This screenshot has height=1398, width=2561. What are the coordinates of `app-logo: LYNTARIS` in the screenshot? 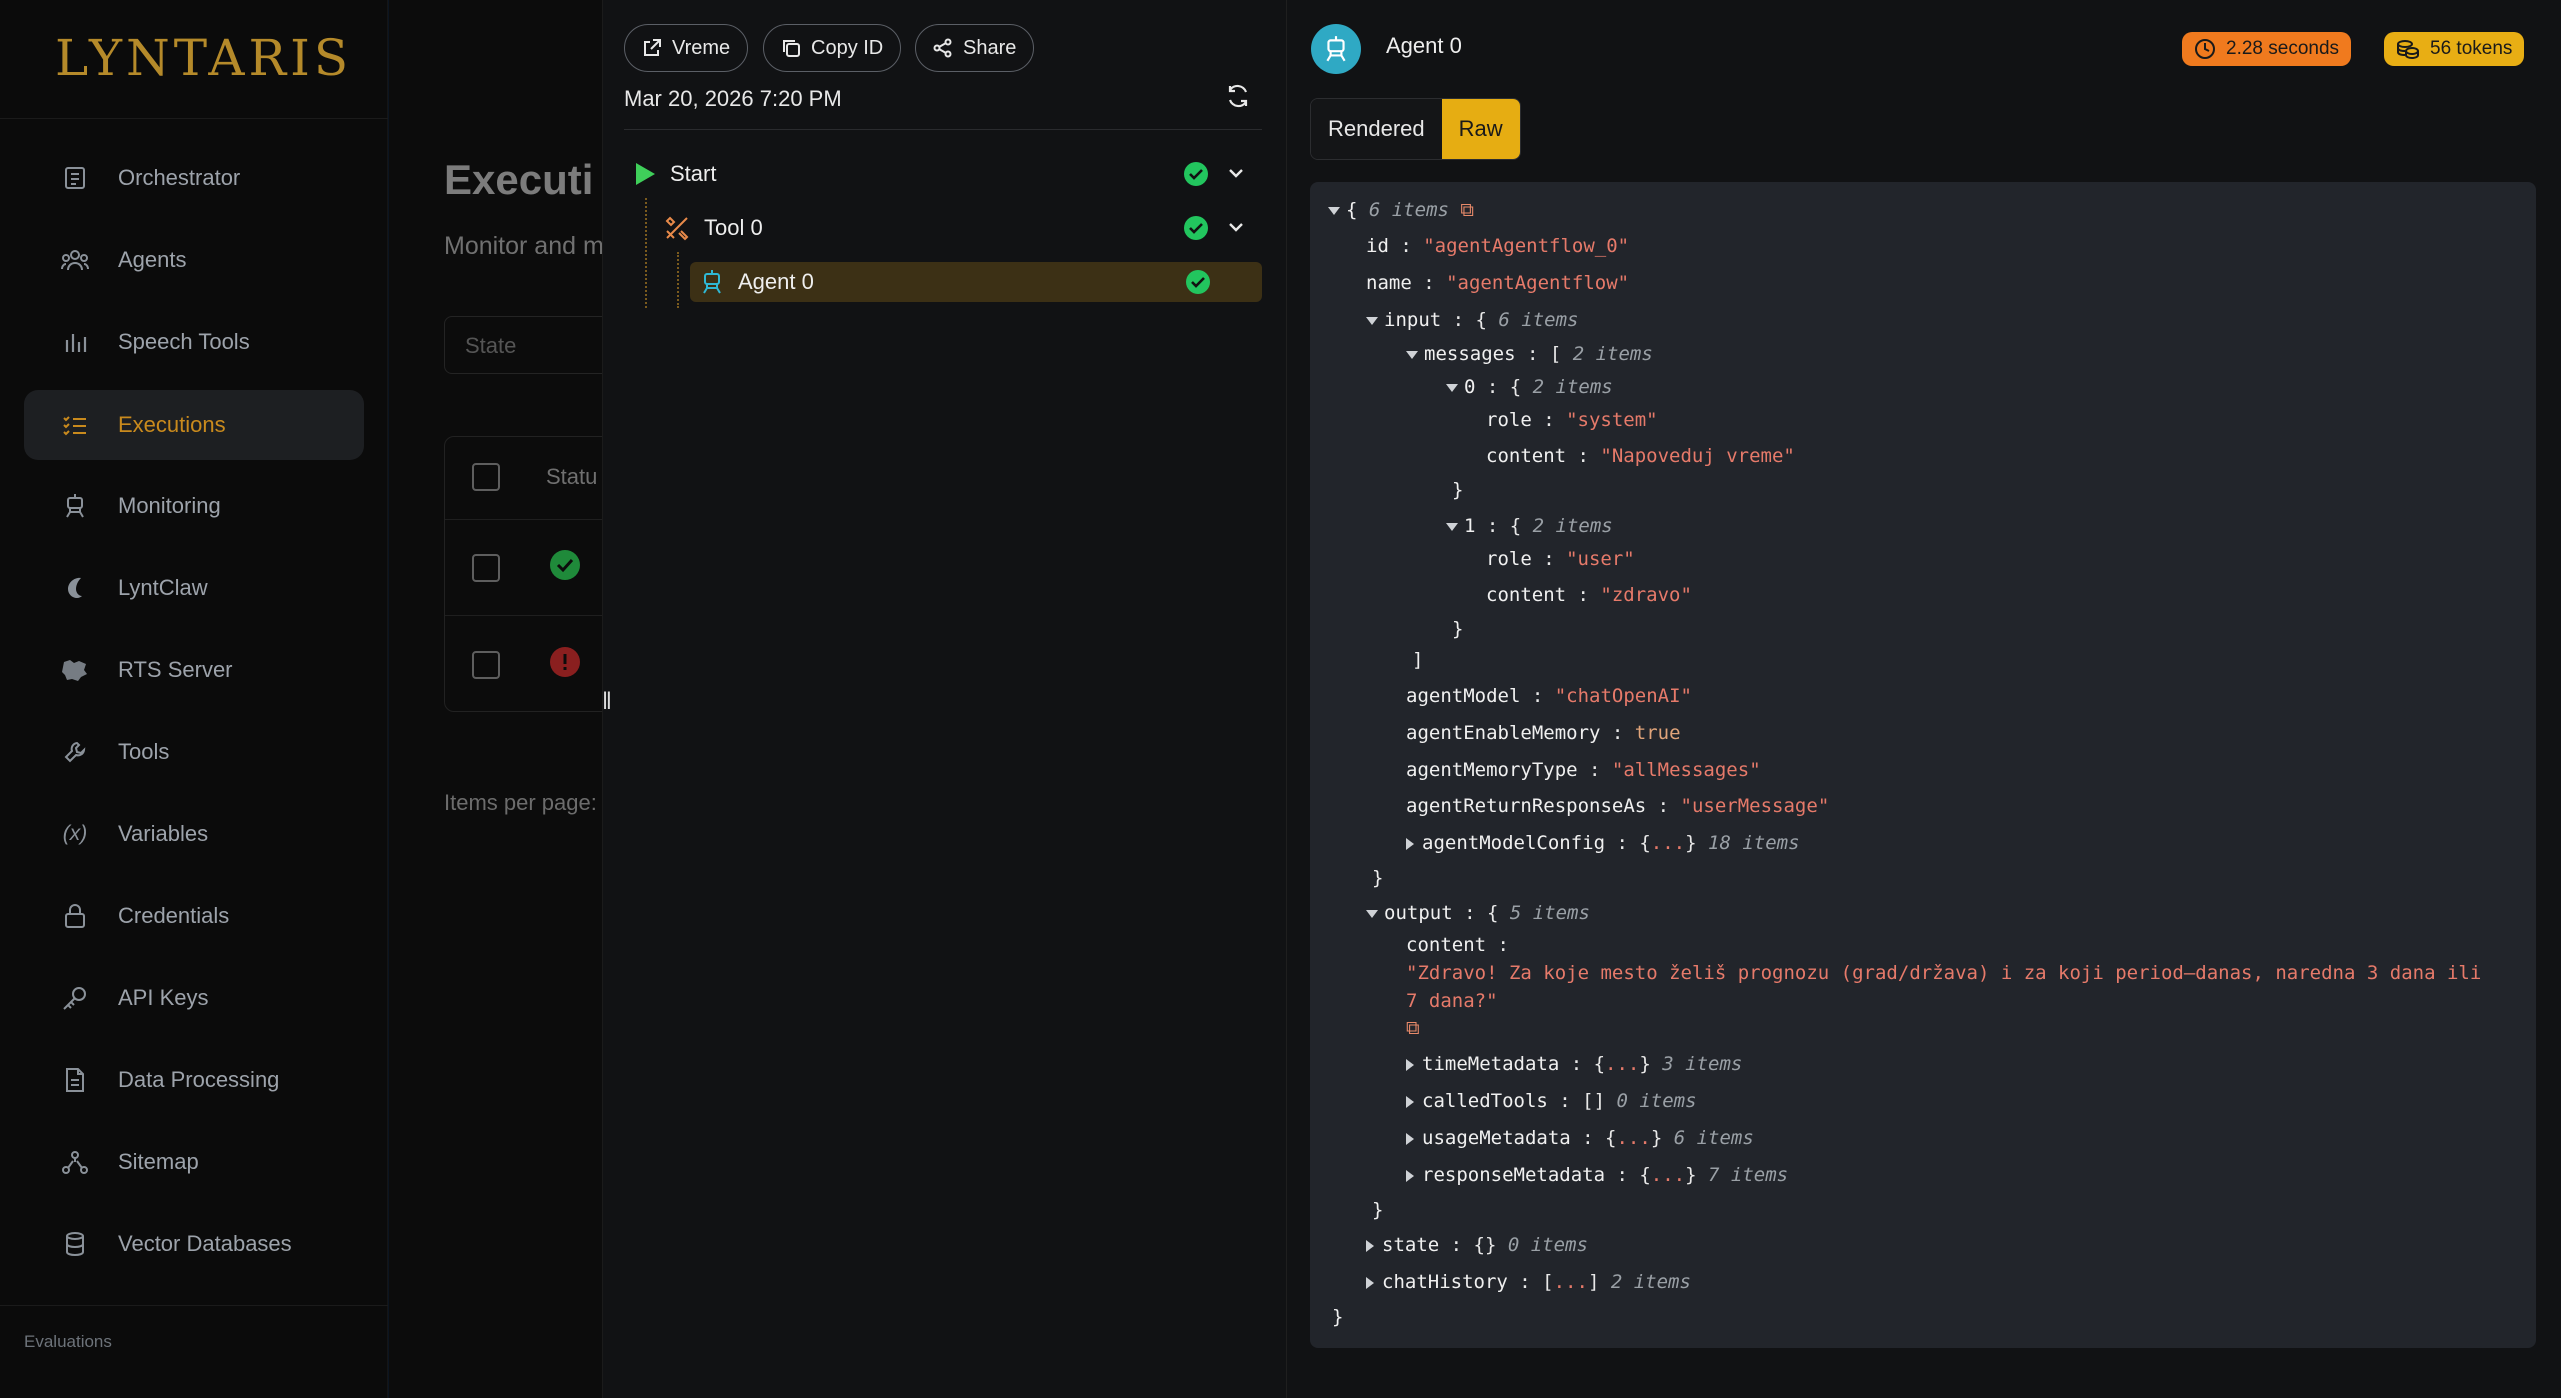 It's located at (203, 58).